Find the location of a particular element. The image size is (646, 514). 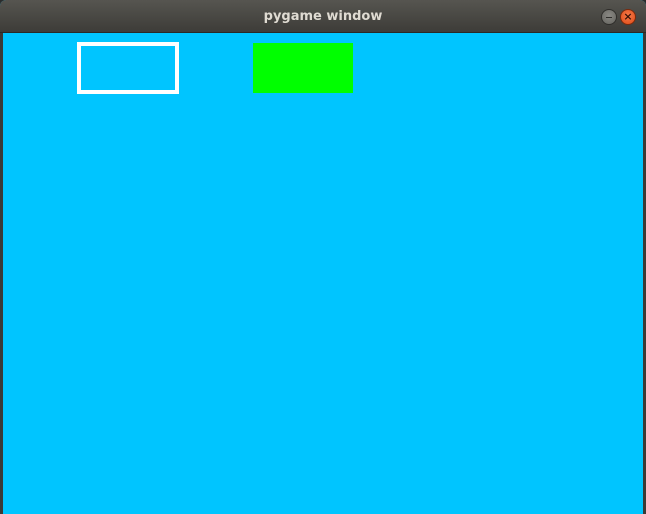

window-title: pygame window is located at coordinates (323, 16).